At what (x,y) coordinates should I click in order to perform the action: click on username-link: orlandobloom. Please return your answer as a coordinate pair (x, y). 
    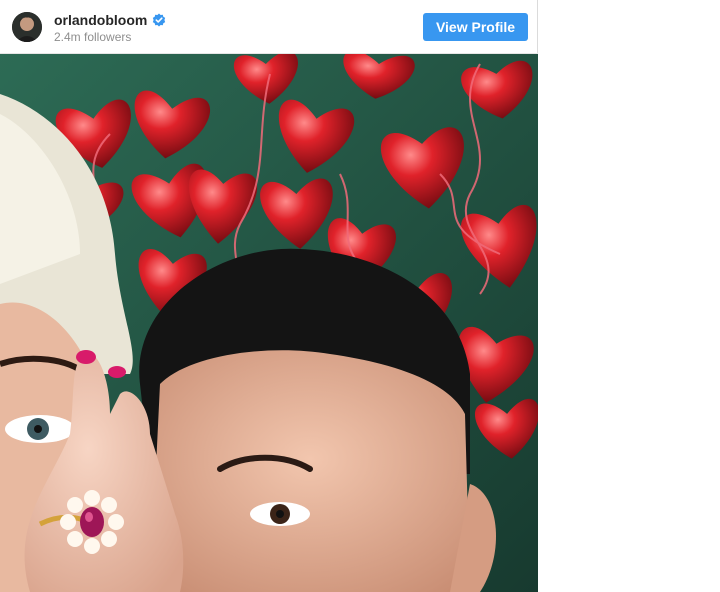
    Looking at the image, I should click on (100, 20).